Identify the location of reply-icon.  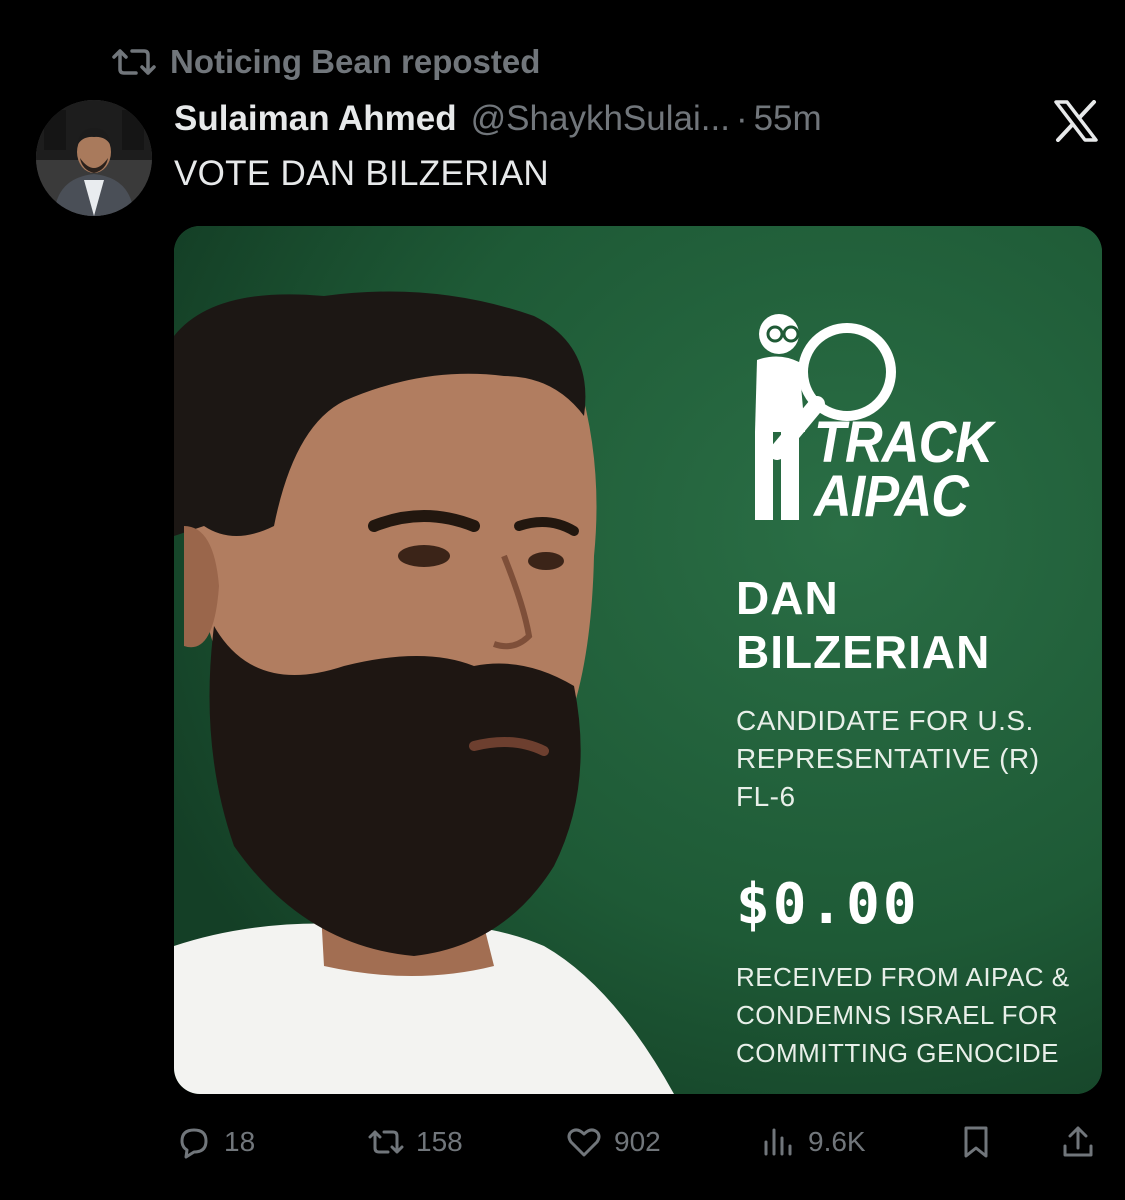
(194, 1143).